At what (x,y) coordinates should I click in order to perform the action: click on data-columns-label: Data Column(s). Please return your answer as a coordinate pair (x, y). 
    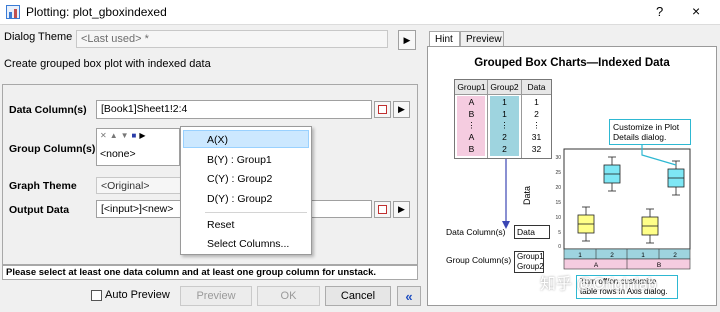
    Looking at the image, I should click on (48, 110).